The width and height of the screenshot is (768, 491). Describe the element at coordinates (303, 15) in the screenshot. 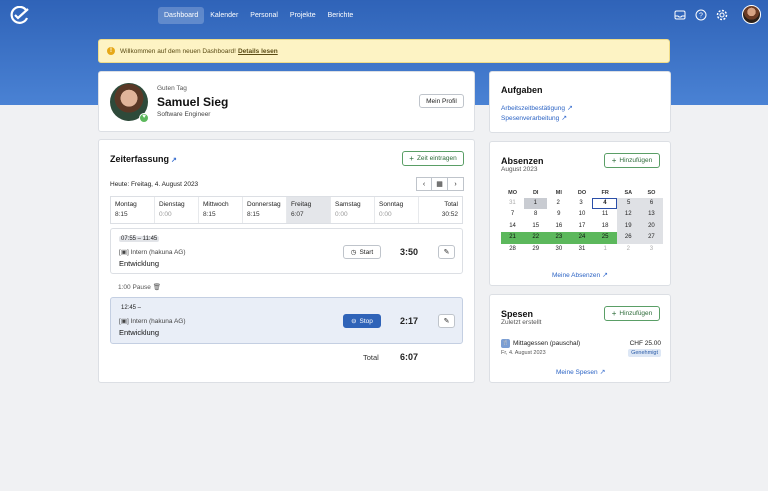

I see `nav-projekte: Projekte` at that location.